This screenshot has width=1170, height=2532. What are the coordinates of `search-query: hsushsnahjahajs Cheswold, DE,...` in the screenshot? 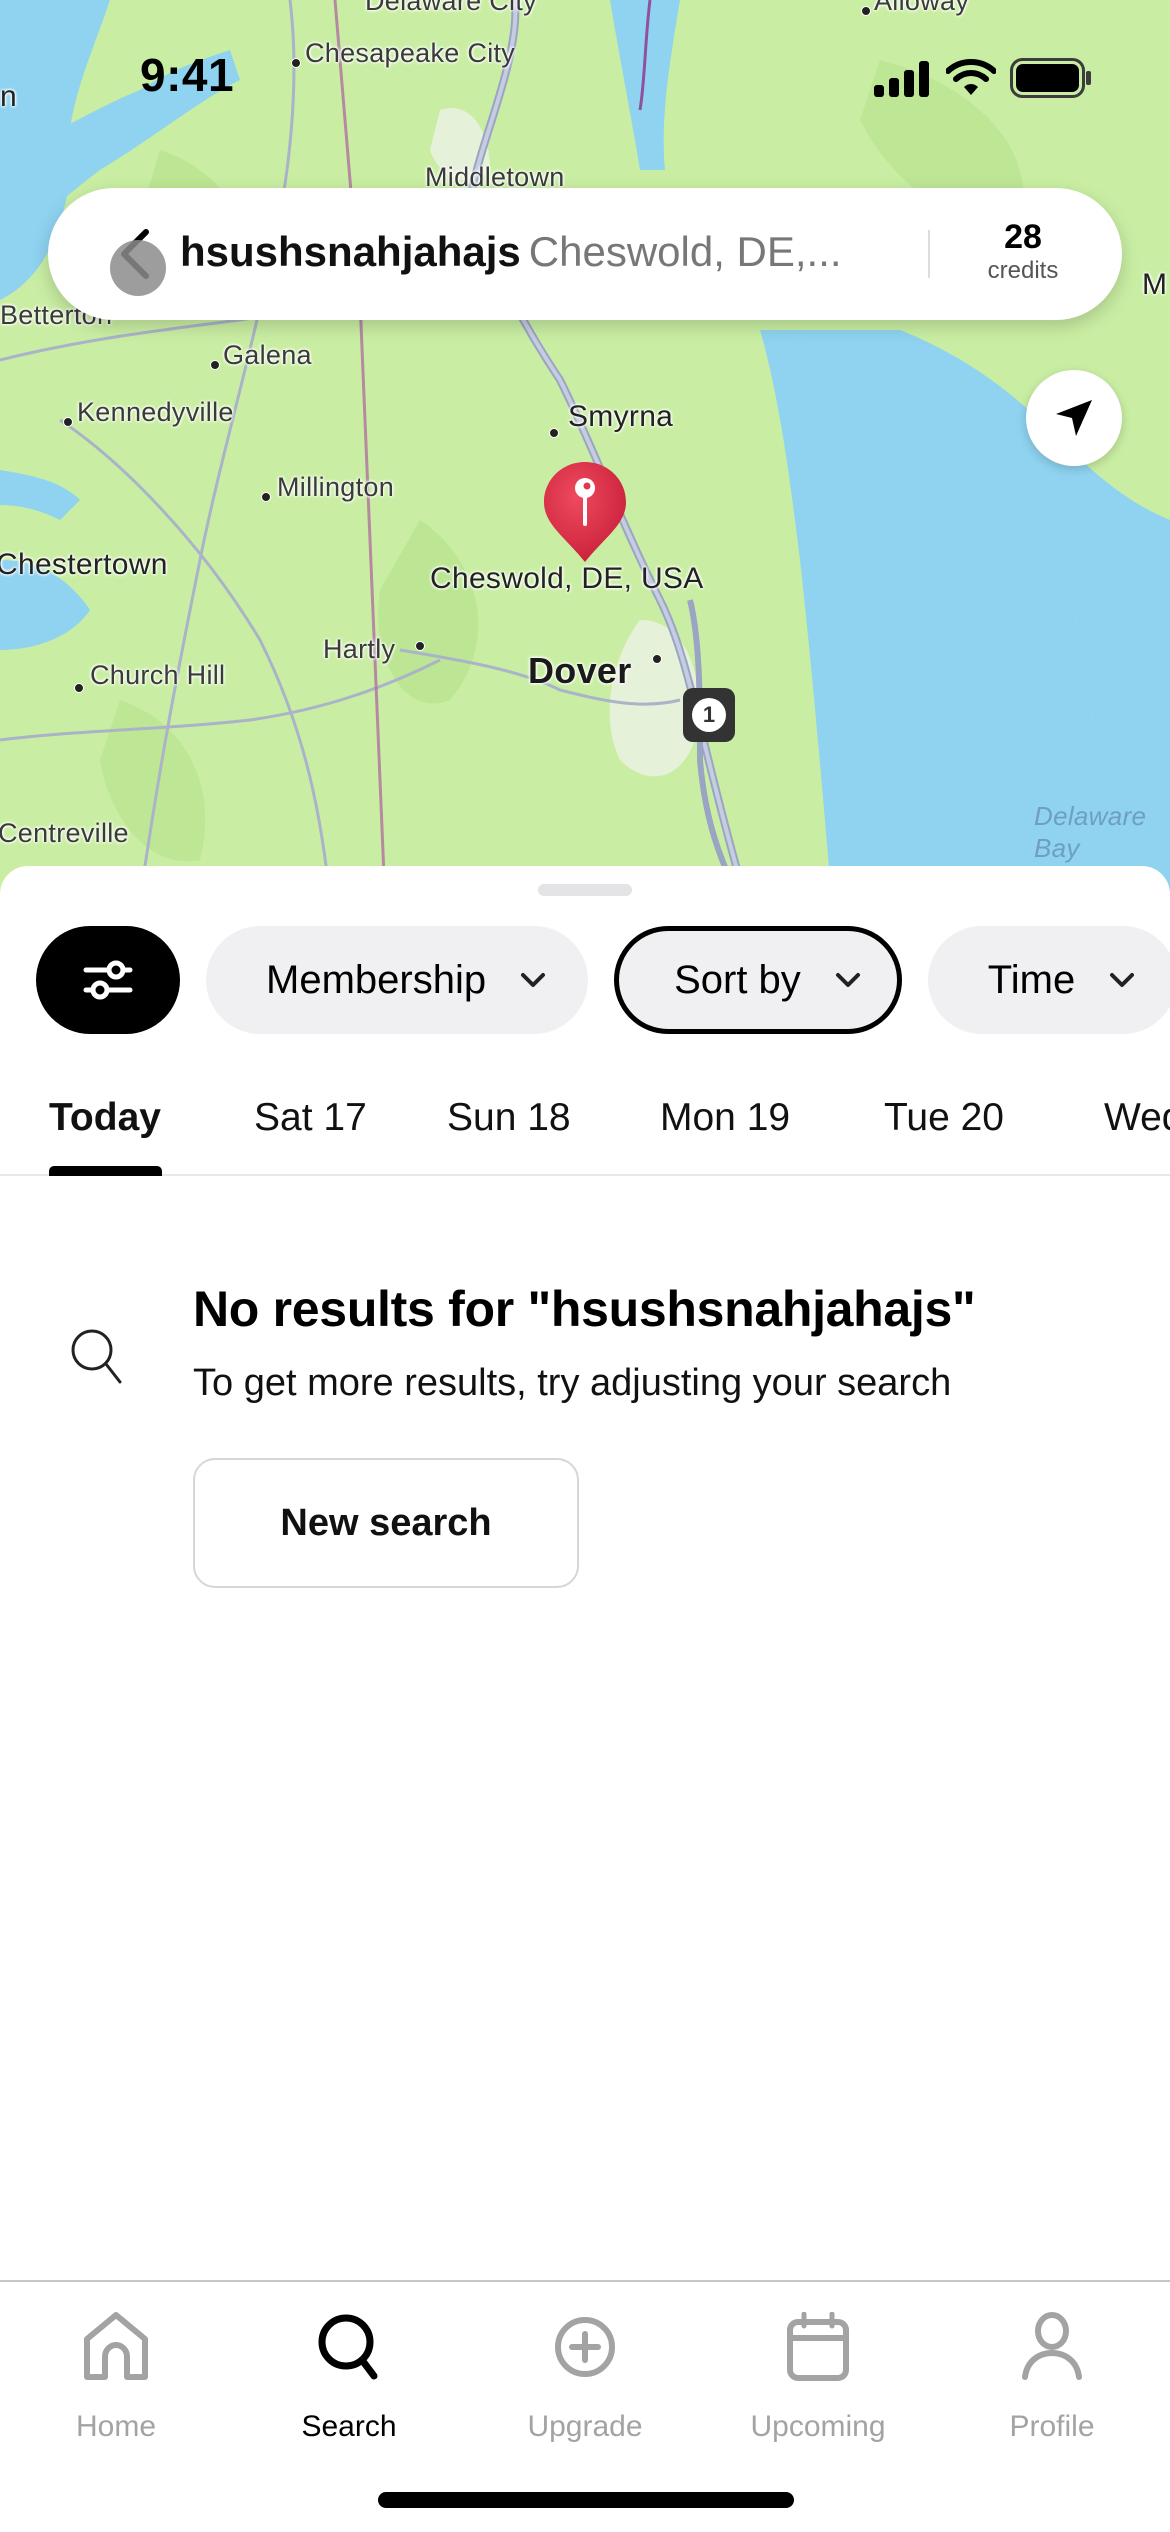 It's located at (511, 252).